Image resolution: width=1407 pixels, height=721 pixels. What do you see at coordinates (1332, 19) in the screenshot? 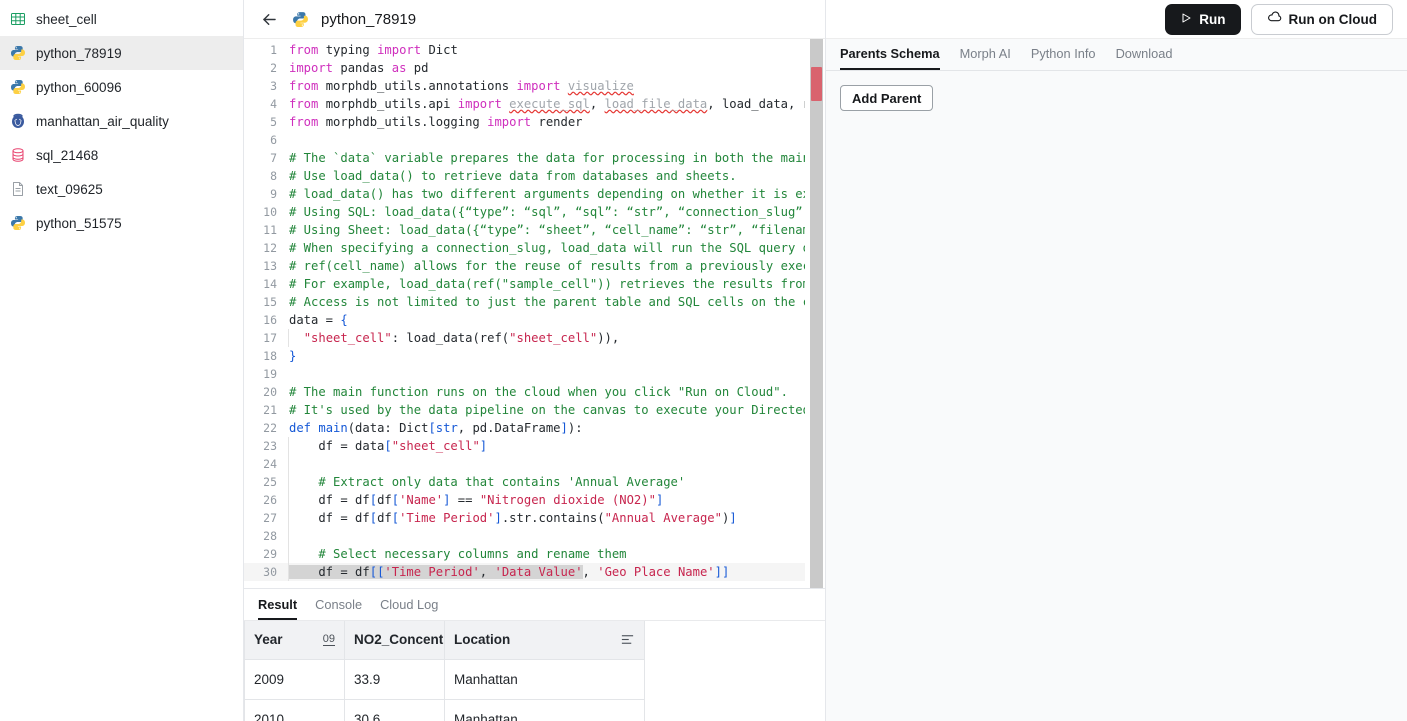
I see `run-on-cloud-label: Run on Cloud` at bounding box center [1332, 19].